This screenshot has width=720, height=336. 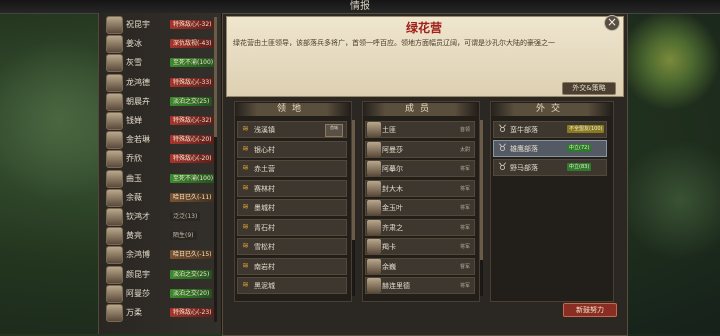 What do you see at coordinates (159, 197) in the screenshot?
I see `character-row: 余薇 哈日已久(-11)` at bounding box center [159, 197].